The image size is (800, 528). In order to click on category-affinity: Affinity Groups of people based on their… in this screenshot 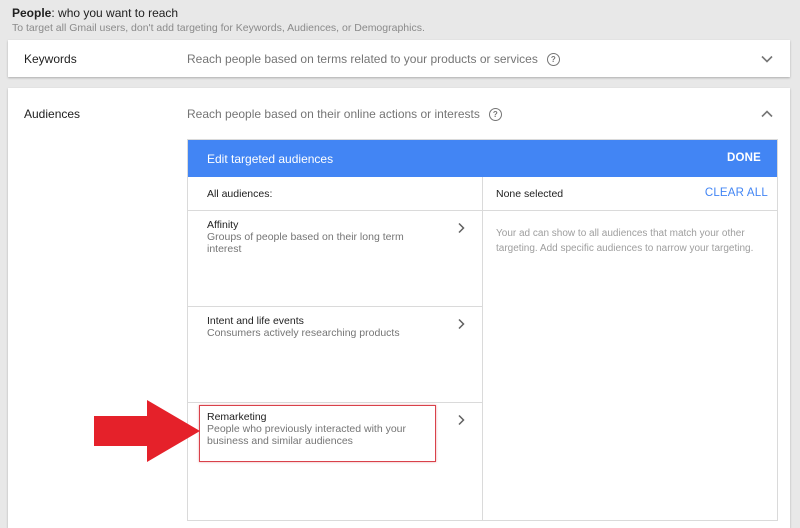, I will do `click(335, 259)`.